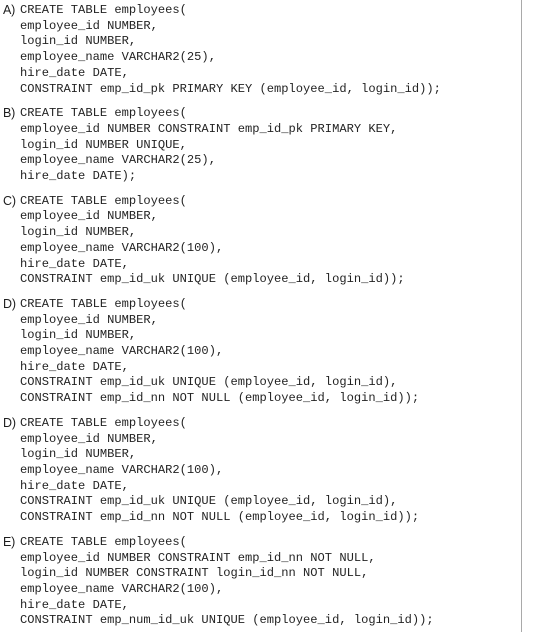 This screenshot has height=638, width=533. What do you see at coordinates (9, 200) in the screenshot?
I see `answer-option-label: C)` at bounding box center [9, 200].